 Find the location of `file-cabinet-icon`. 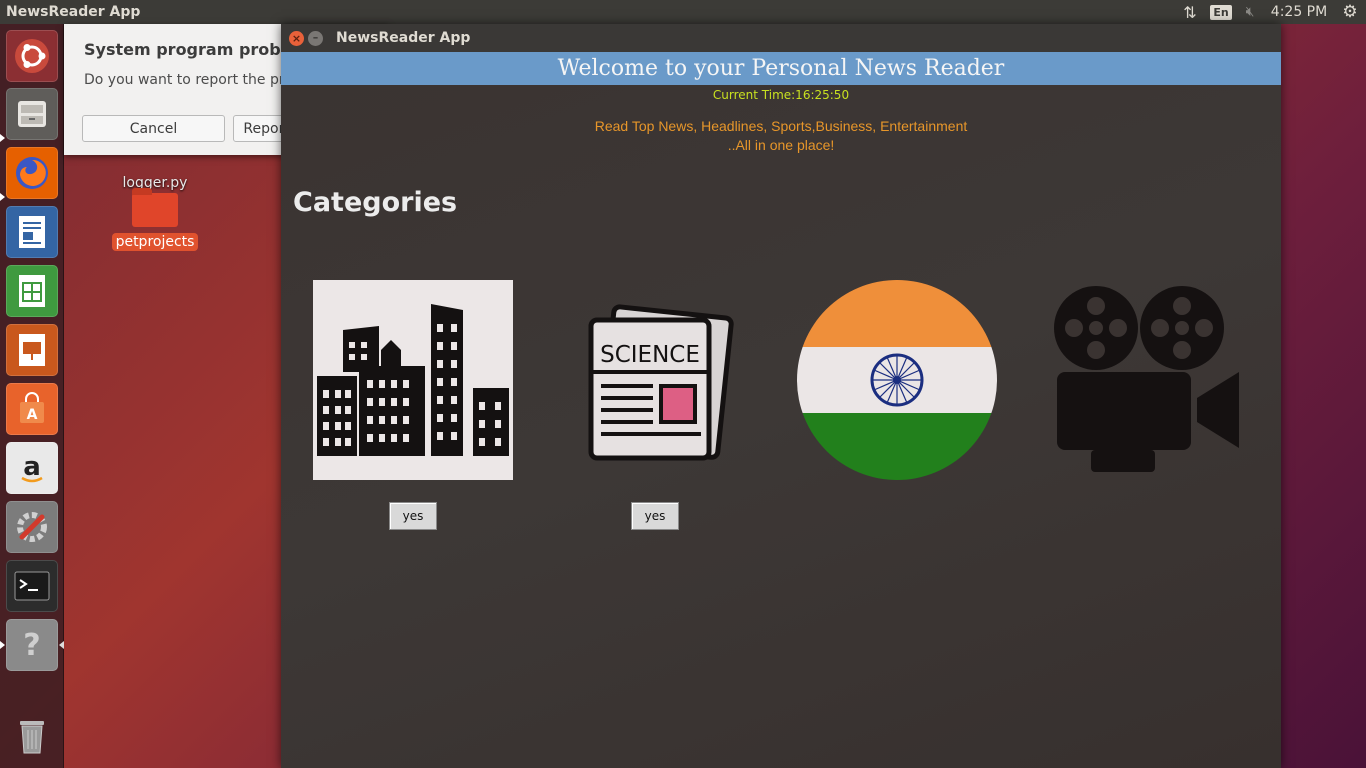

file-cabinet-icon is located at coordinates (32, 114).